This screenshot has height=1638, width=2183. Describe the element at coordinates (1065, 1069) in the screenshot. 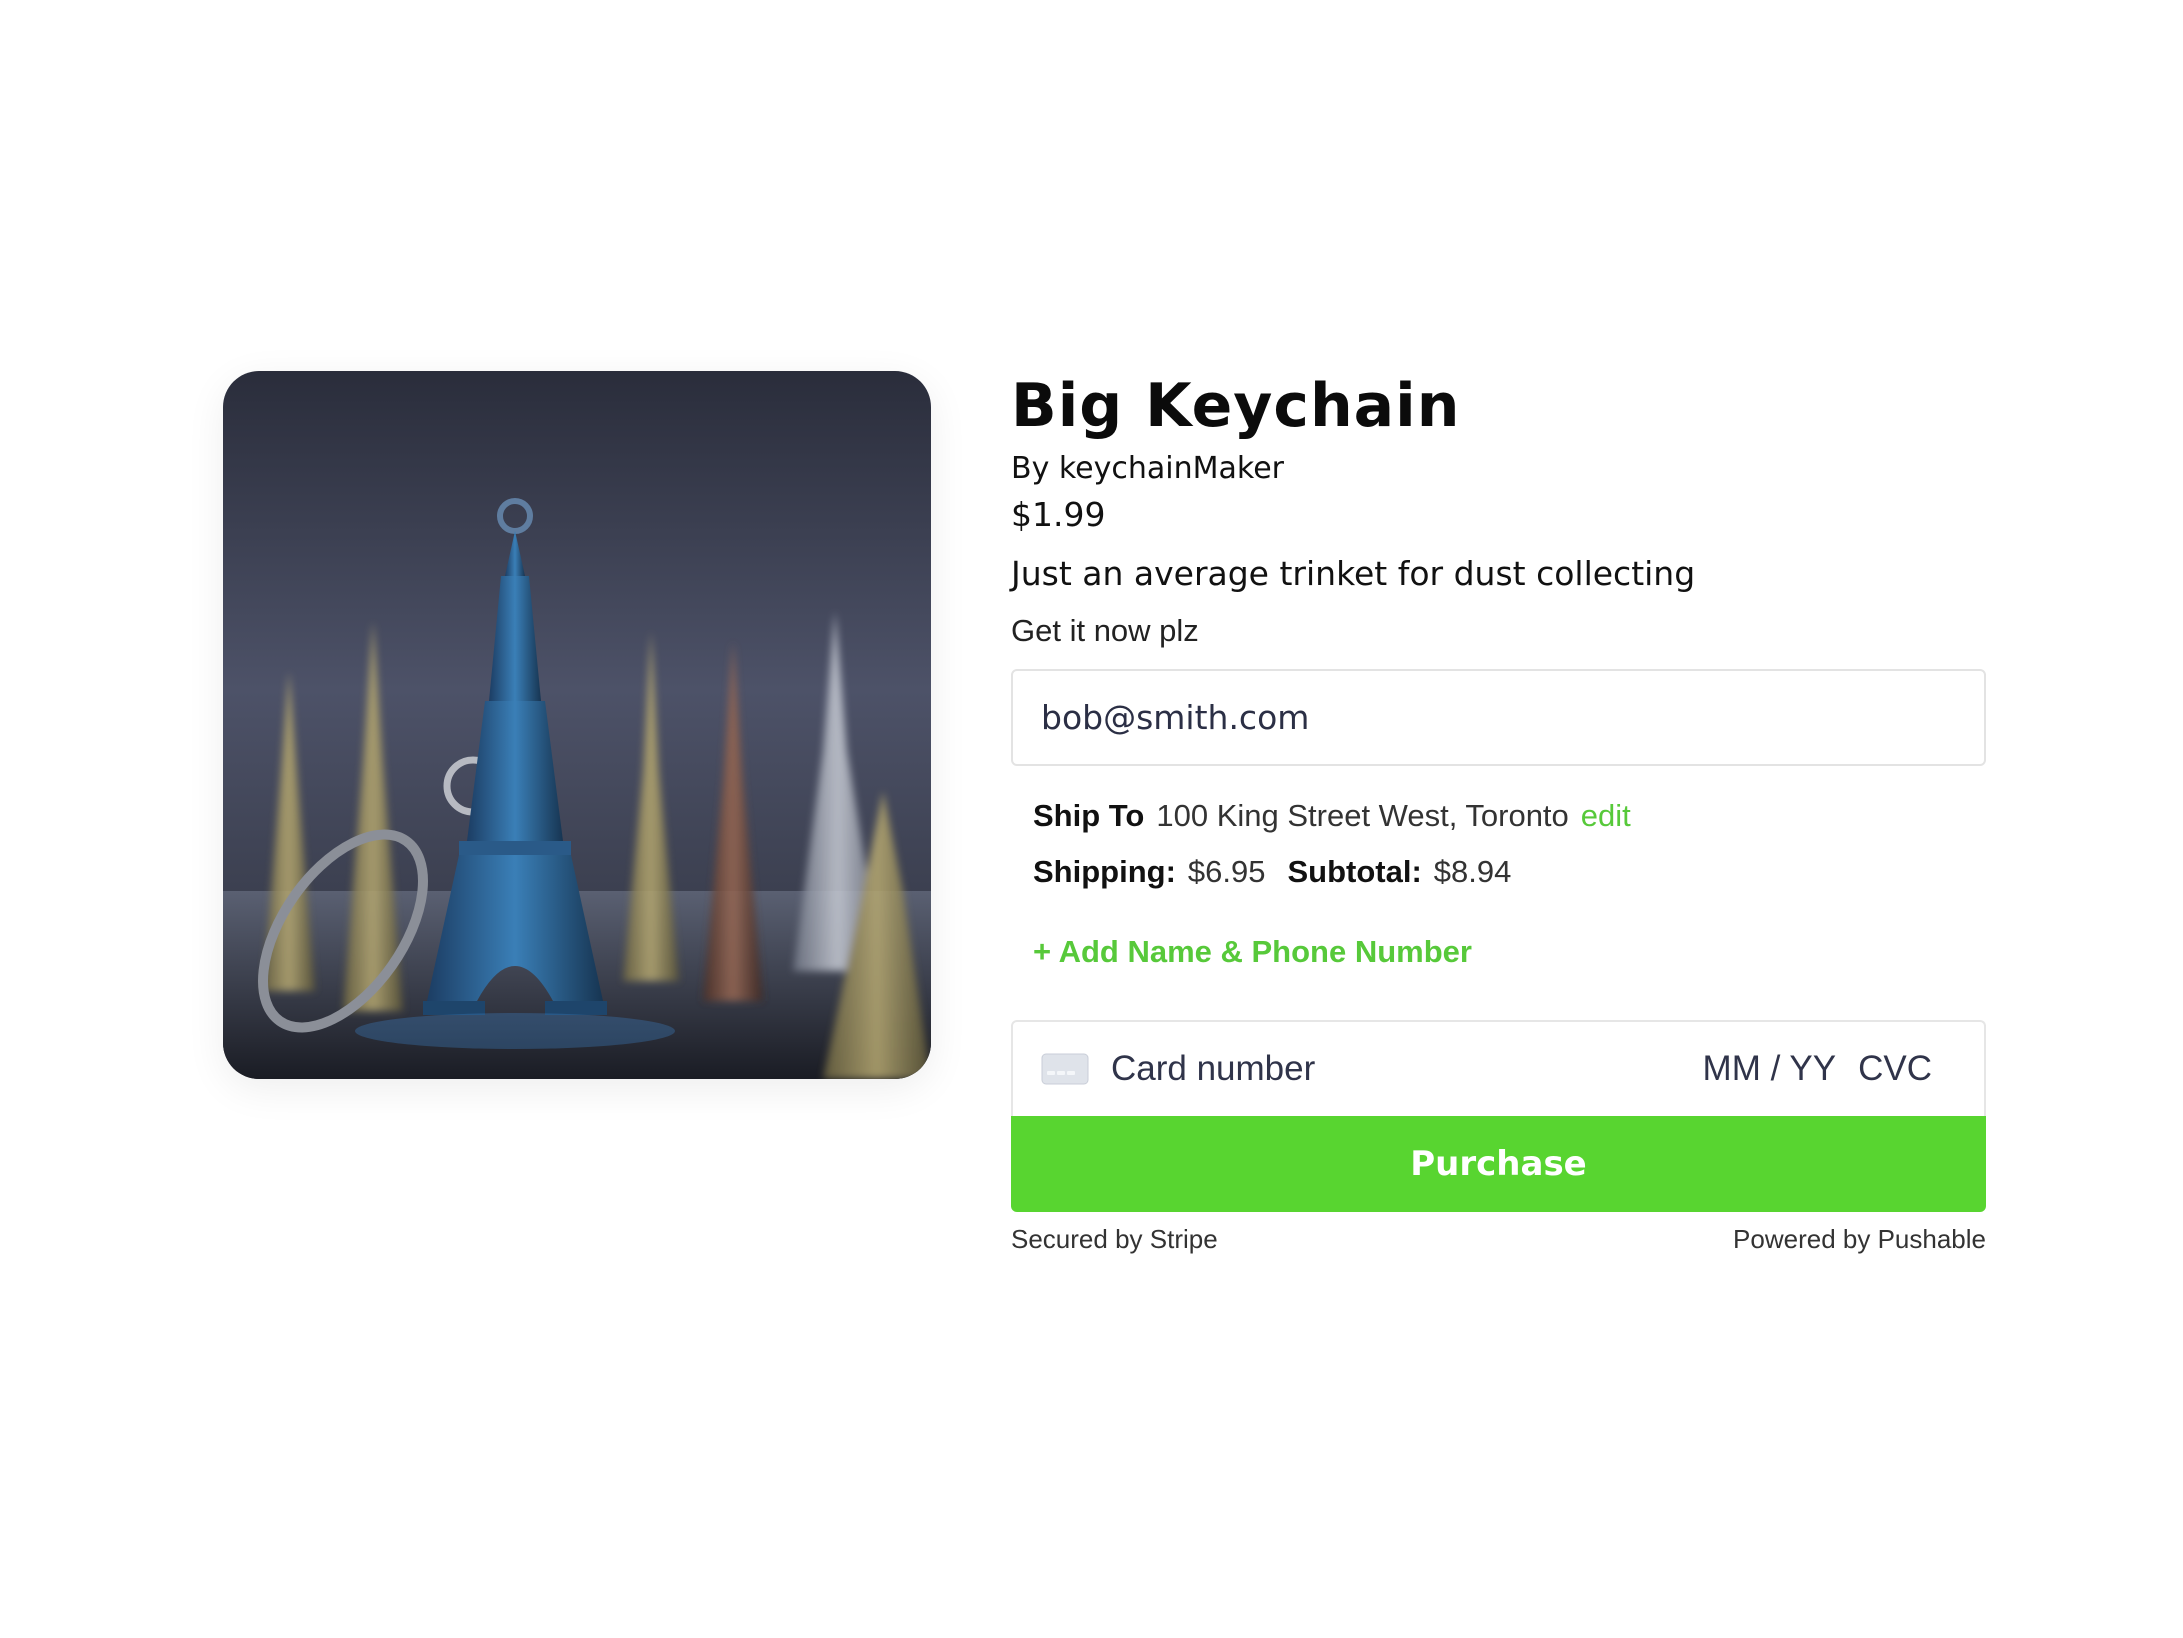

I see `credit-card-icon` at that location.